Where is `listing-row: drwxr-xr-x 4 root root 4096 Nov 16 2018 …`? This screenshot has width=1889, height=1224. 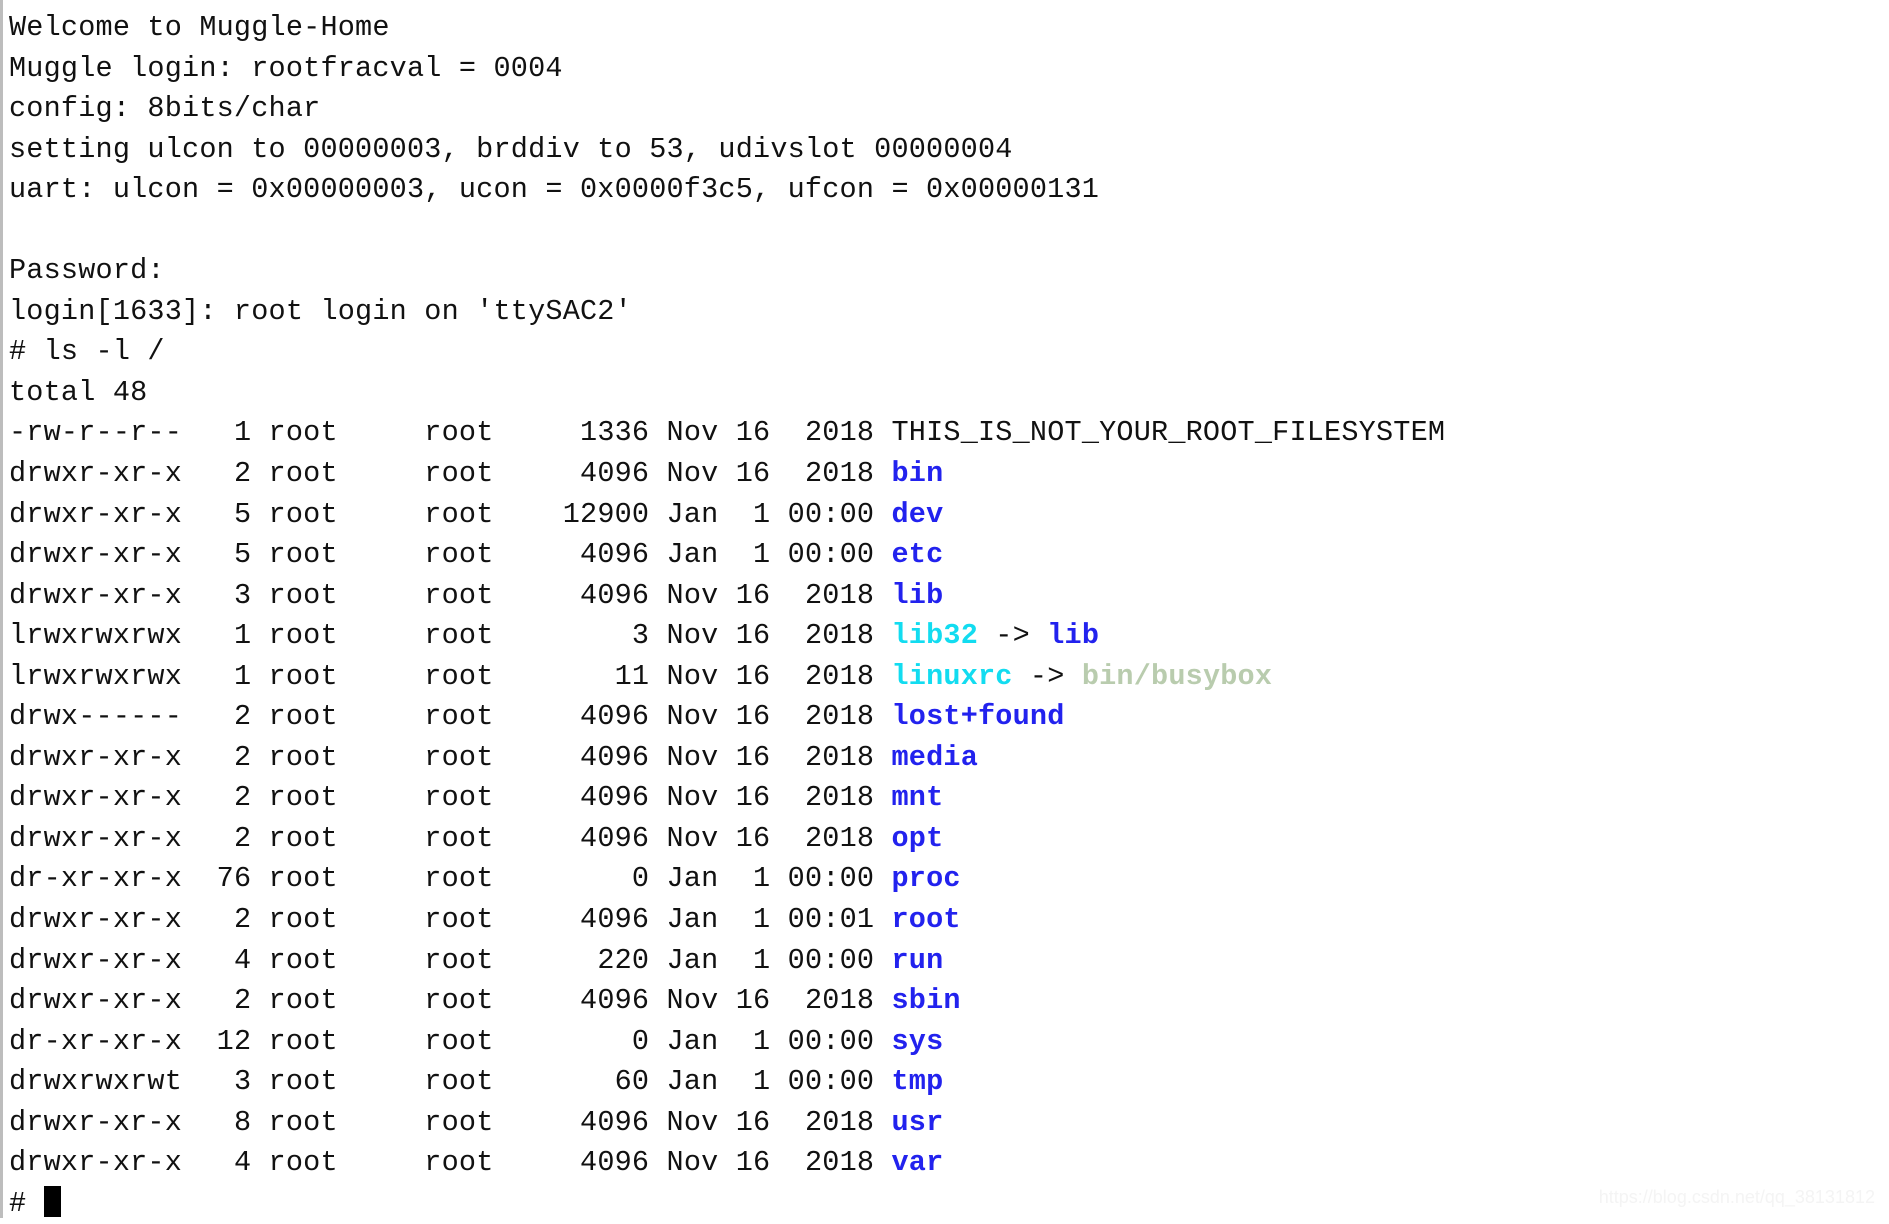
listing-row: drwxr-xr-x 4 root root 4096 Nov 16 2018 … is located at coordinates (949, 1163).